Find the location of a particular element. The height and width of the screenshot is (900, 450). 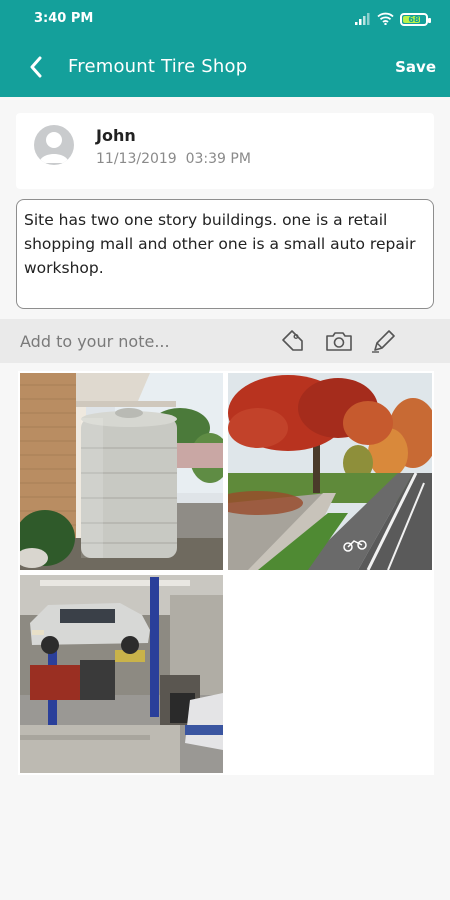

save-button: Save is located at coordinates (415, 67).